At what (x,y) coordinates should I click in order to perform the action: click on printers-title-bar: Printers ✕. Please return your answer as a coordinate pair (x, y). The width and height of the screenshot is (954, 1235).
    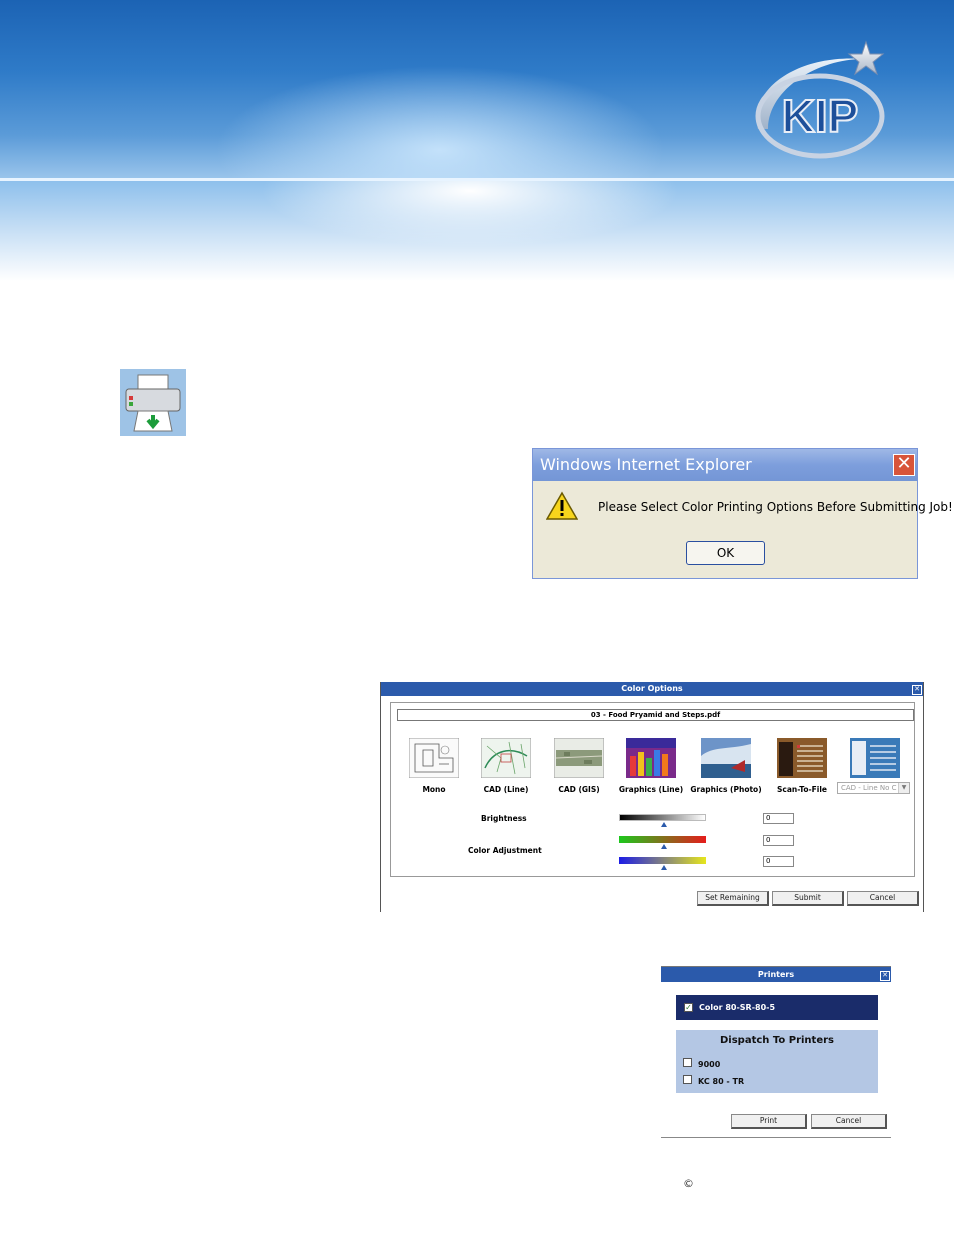
    Looking at the image, I should click on (776, 974).